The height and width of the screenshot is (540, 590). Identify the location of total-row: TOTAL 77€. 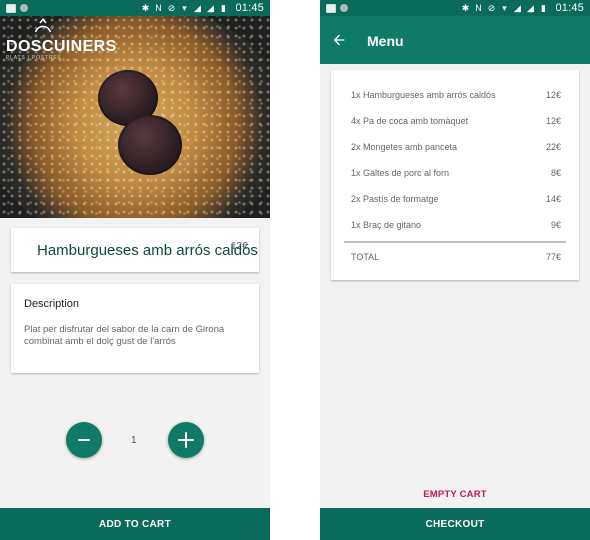
(456, 259).